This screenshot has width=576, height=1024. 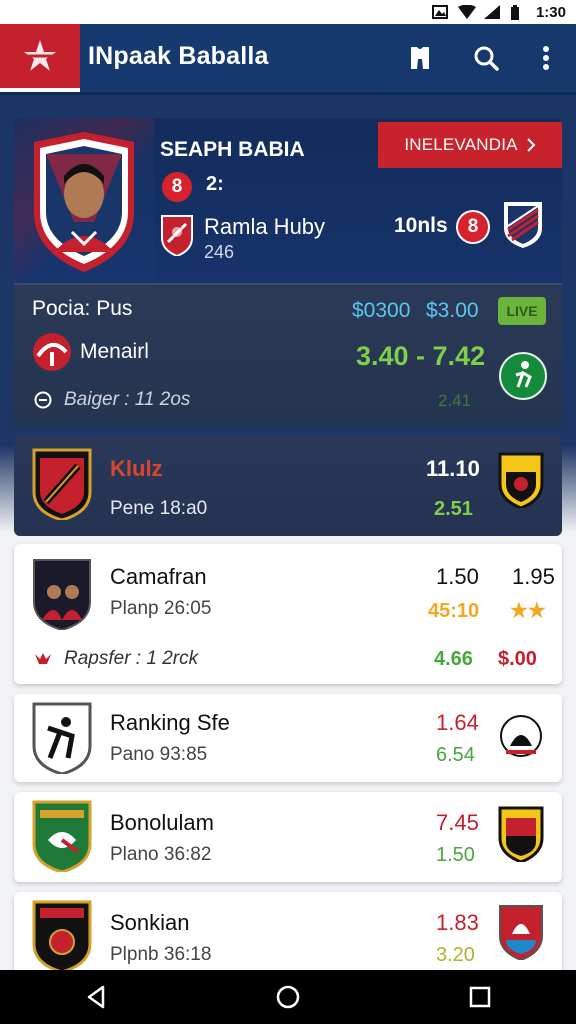 What do you see at coordinates (457, 923) in the screenshot?
I see `odds-home: 1.83` at bounding box center [457, 923].